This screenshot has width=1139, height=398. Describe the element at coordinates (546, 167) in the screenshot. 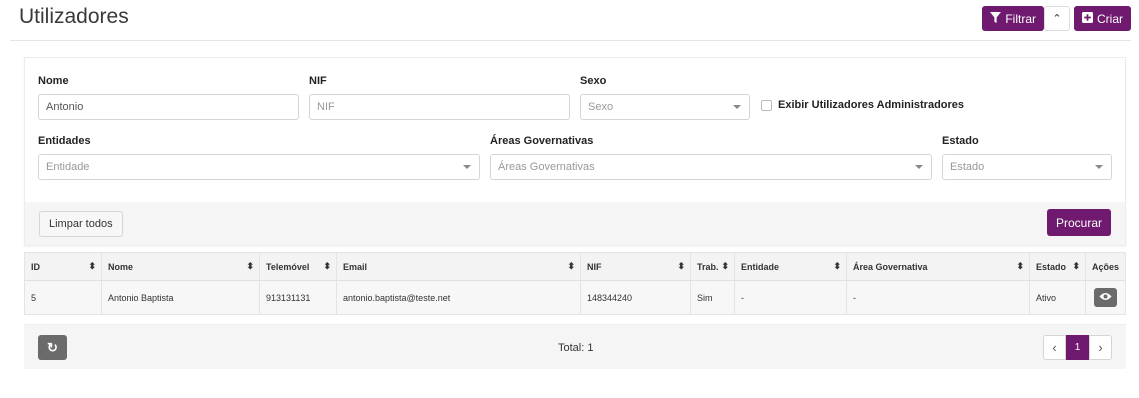

I see `areas-select-value: Áreas Governativas` at that location.